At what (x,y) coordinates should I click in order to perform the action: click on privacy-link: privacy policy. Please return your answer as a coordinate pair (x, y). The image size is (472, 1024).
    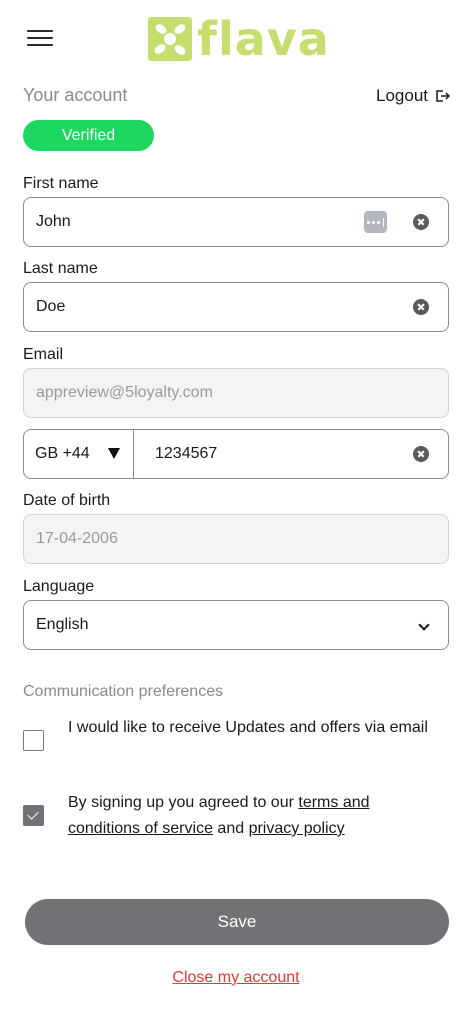
    Looking at the image, I should click on (297, 828).